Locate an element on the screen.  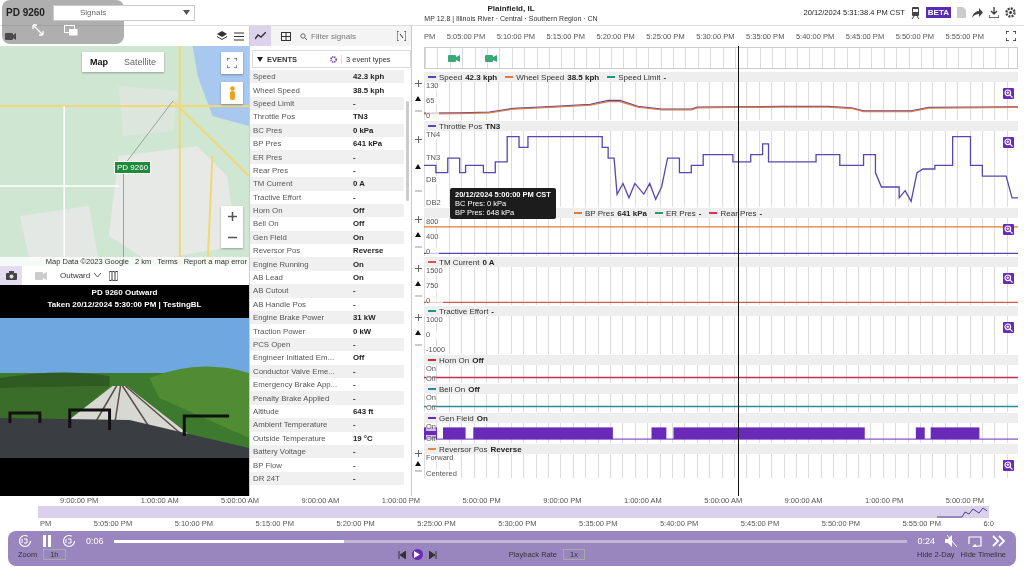
person-icon is located at coordinates (232, 93).